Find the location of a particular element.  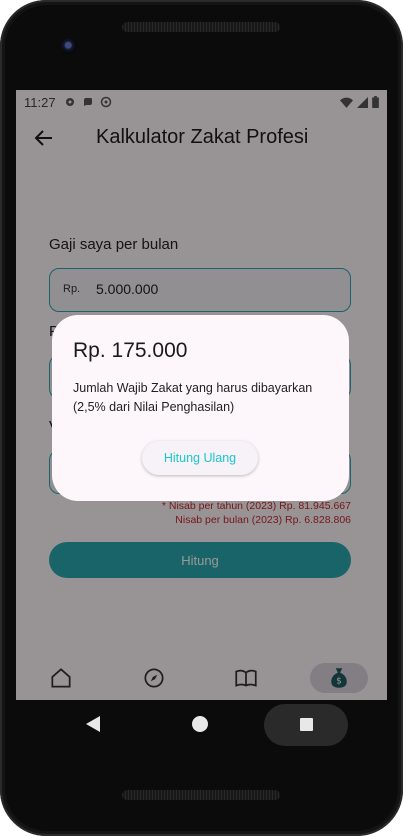

system-back-icon is located at coordinates (93, 724).